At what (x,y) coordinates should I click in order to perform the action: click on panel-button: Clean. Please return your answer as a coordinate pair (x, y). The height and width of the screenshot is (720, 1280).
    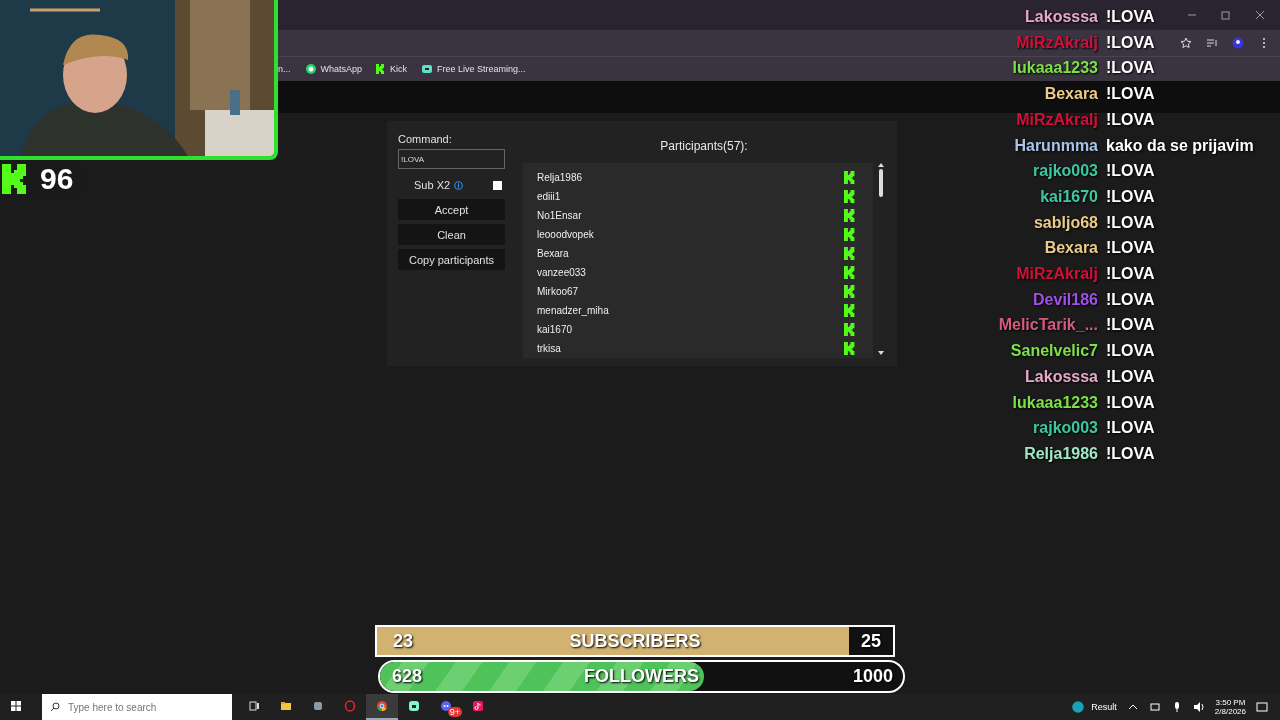
    Looking at the image, I should click on (451, 234).